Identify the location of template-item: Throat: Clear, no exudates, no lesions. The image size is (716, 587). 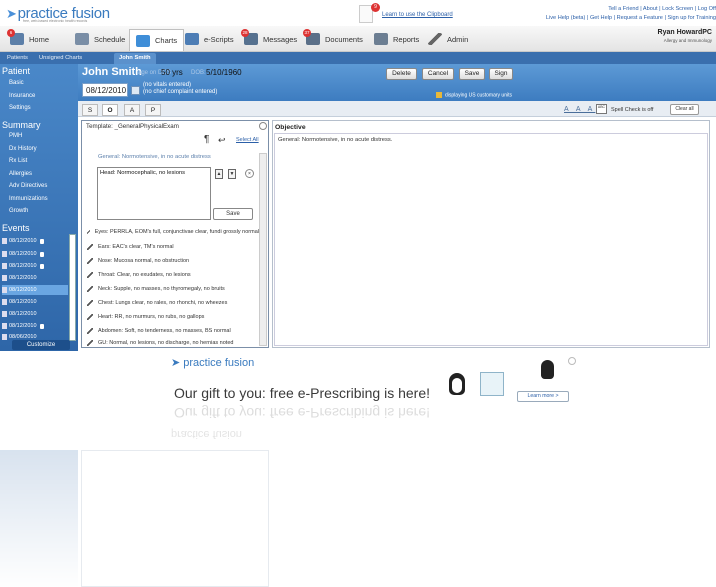
(173, 274).